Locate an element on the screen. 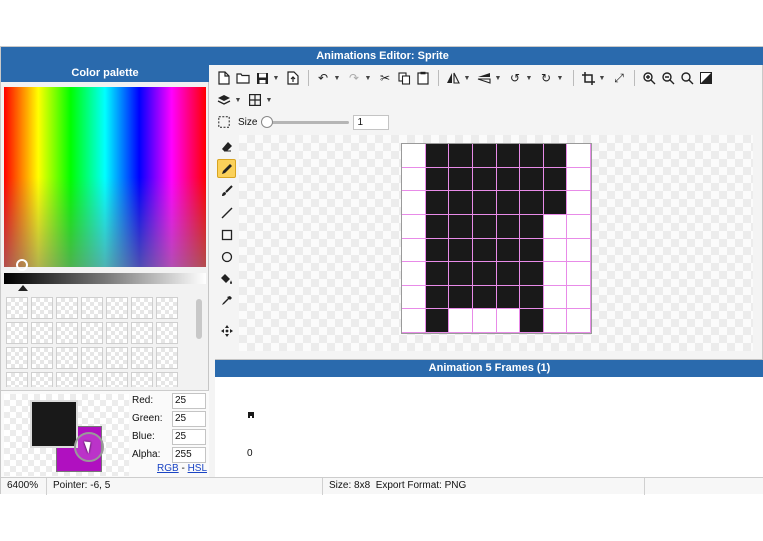 The image size is (763, 541). flip-horizontal-dropdown-icon: ▼ is located at coordinates (467, 78).